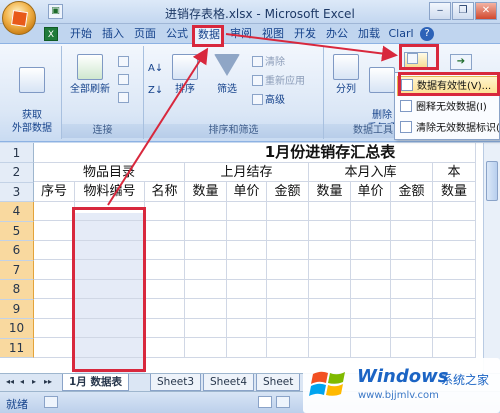  I want to click on row-header: 10, so click(17, 329).